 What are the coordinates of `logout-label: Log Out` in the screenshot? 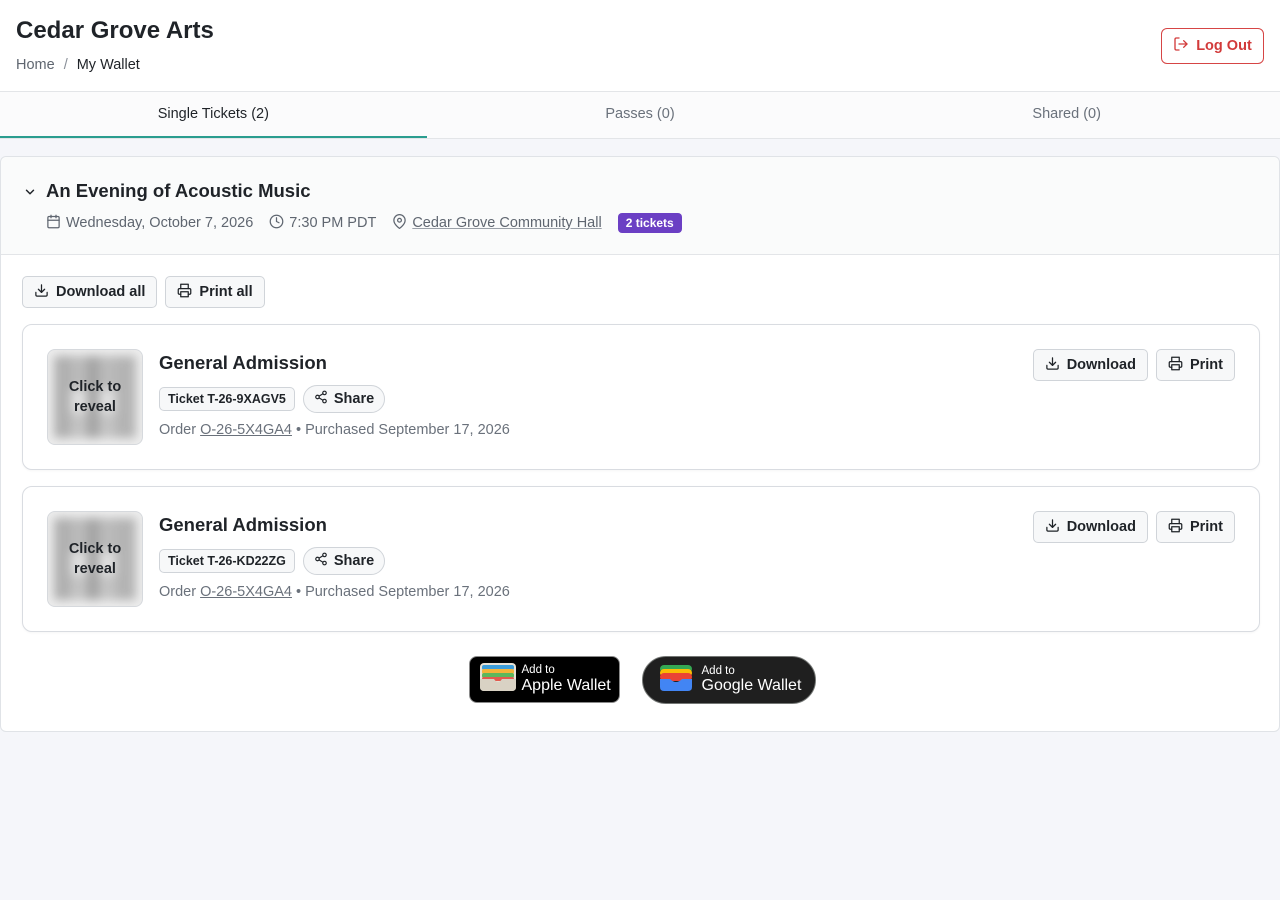 It's located at (1224, 46).